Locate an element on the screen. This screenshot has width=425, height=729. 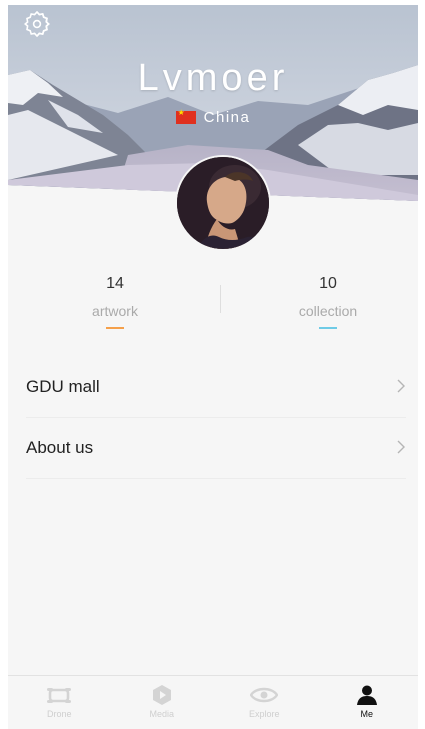
gear-icon is located at coordinates (37, 24).